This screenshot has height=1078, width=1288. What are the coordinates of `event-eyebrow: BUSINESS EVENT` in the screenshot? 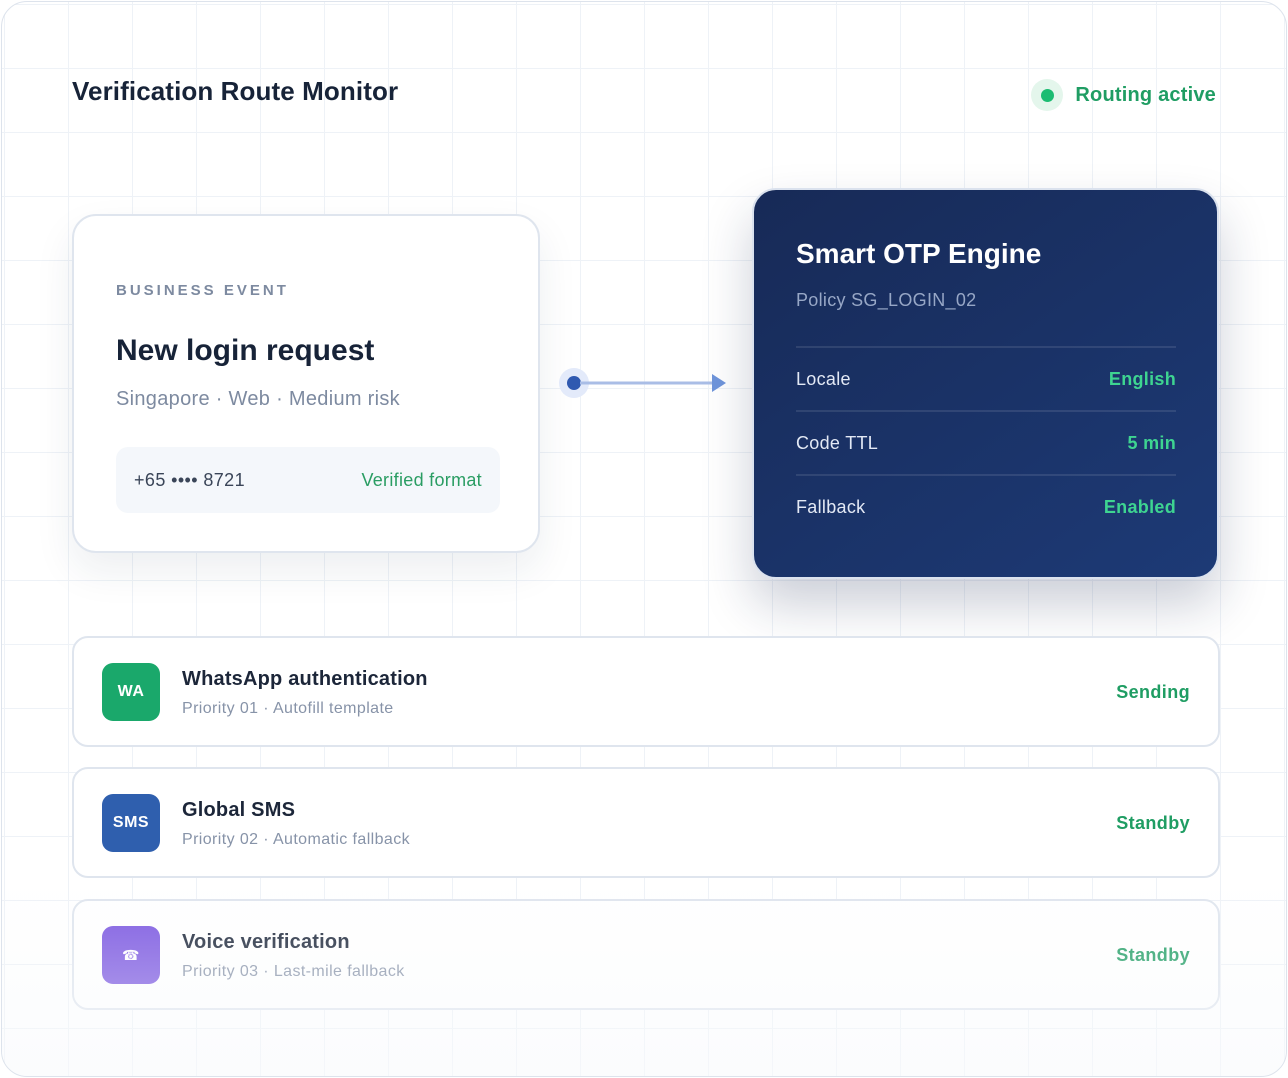 It's located at (202, 290).